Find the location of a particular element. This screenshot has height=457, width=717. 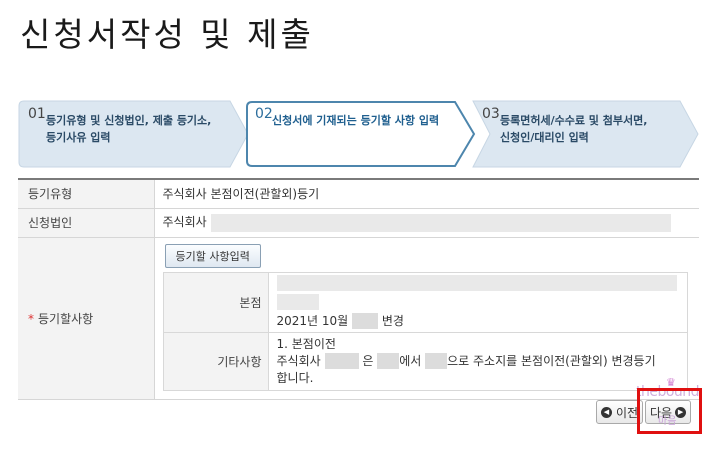

other-line2-from: 에서 is located at coordinates (410, 360).